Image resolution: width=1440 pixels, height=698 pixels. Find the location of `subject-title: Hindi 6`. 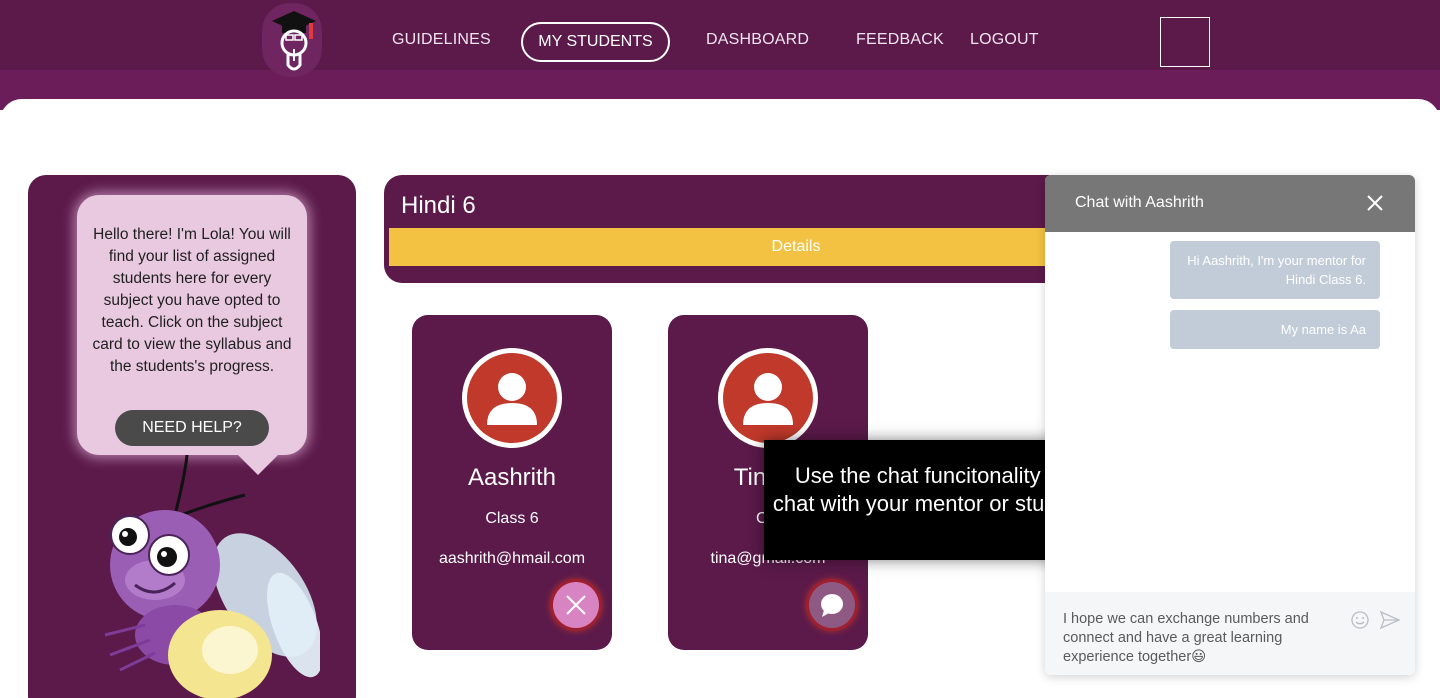

subject-title: Hindi 6 is located at coordinates (438, 205).